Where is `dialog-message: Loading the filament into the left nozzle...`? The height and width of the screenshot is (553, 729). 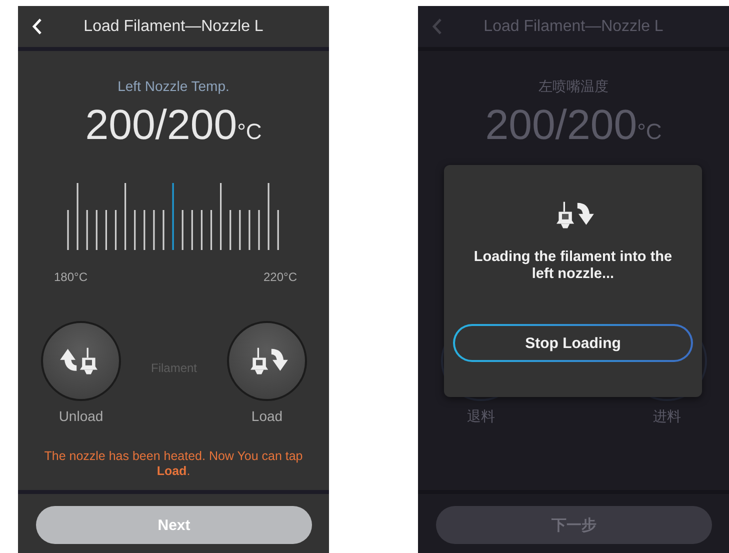
dialog-message: Loading the filament into the left nozzle... is located at coordinates (573, 266).